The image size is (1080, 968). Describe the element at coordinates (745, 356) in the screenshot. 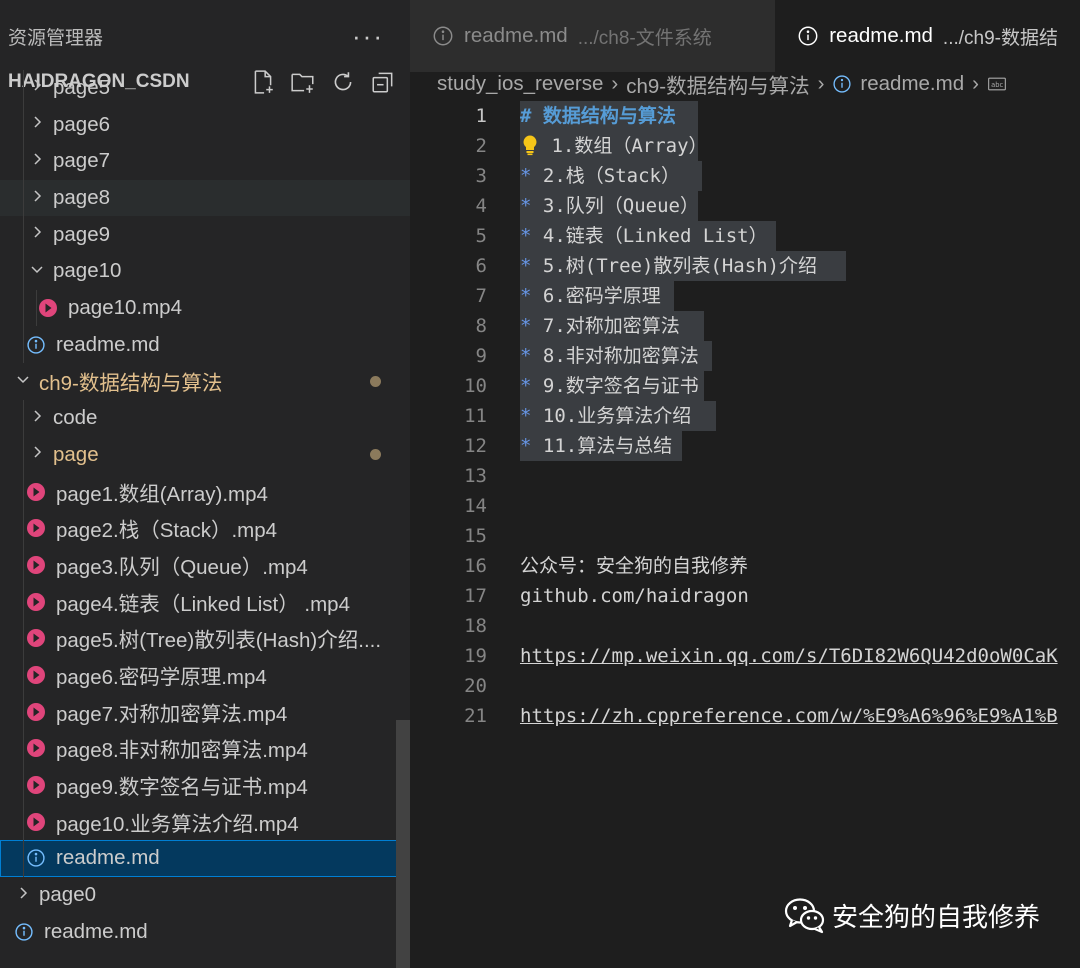

I see `editor-line: 9 * 8.非对称加密算法` at that location.